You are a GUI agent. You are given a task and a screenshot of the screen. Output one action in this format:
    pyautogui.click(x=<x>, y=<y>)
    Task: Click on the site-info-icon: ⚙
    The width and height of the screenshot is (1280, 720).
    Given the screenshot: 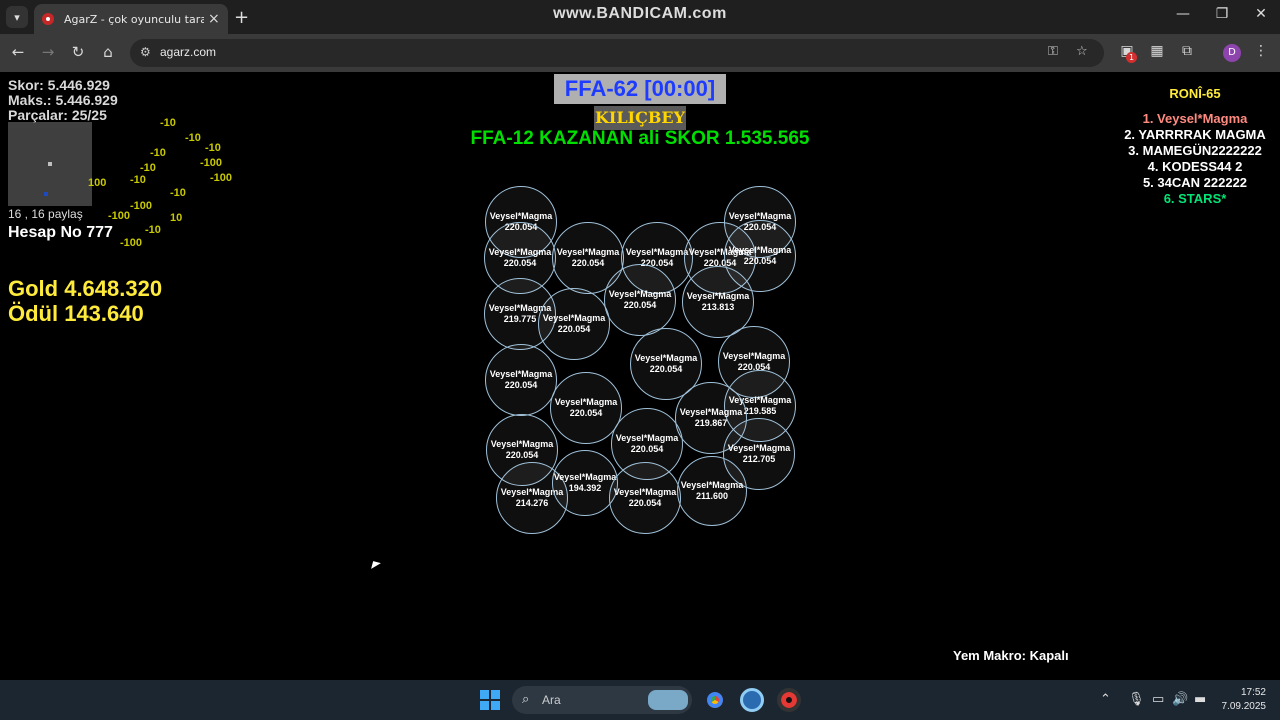 What is the action you would take?
    pyautogui.click(x=145, y=52)
    